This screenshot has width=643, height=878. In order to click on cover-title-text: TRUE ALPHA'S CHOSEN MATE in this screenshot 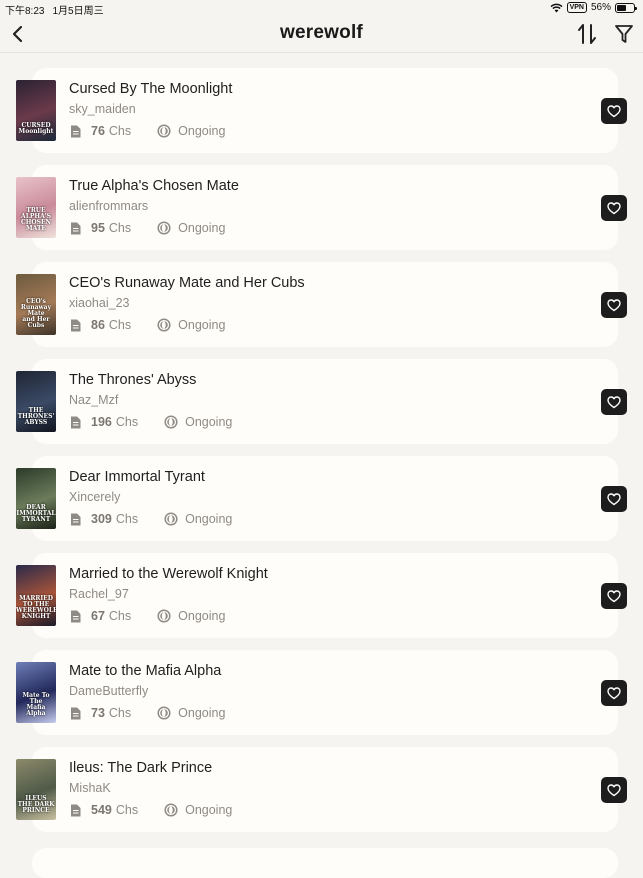, I will do `click(36, 219)`.